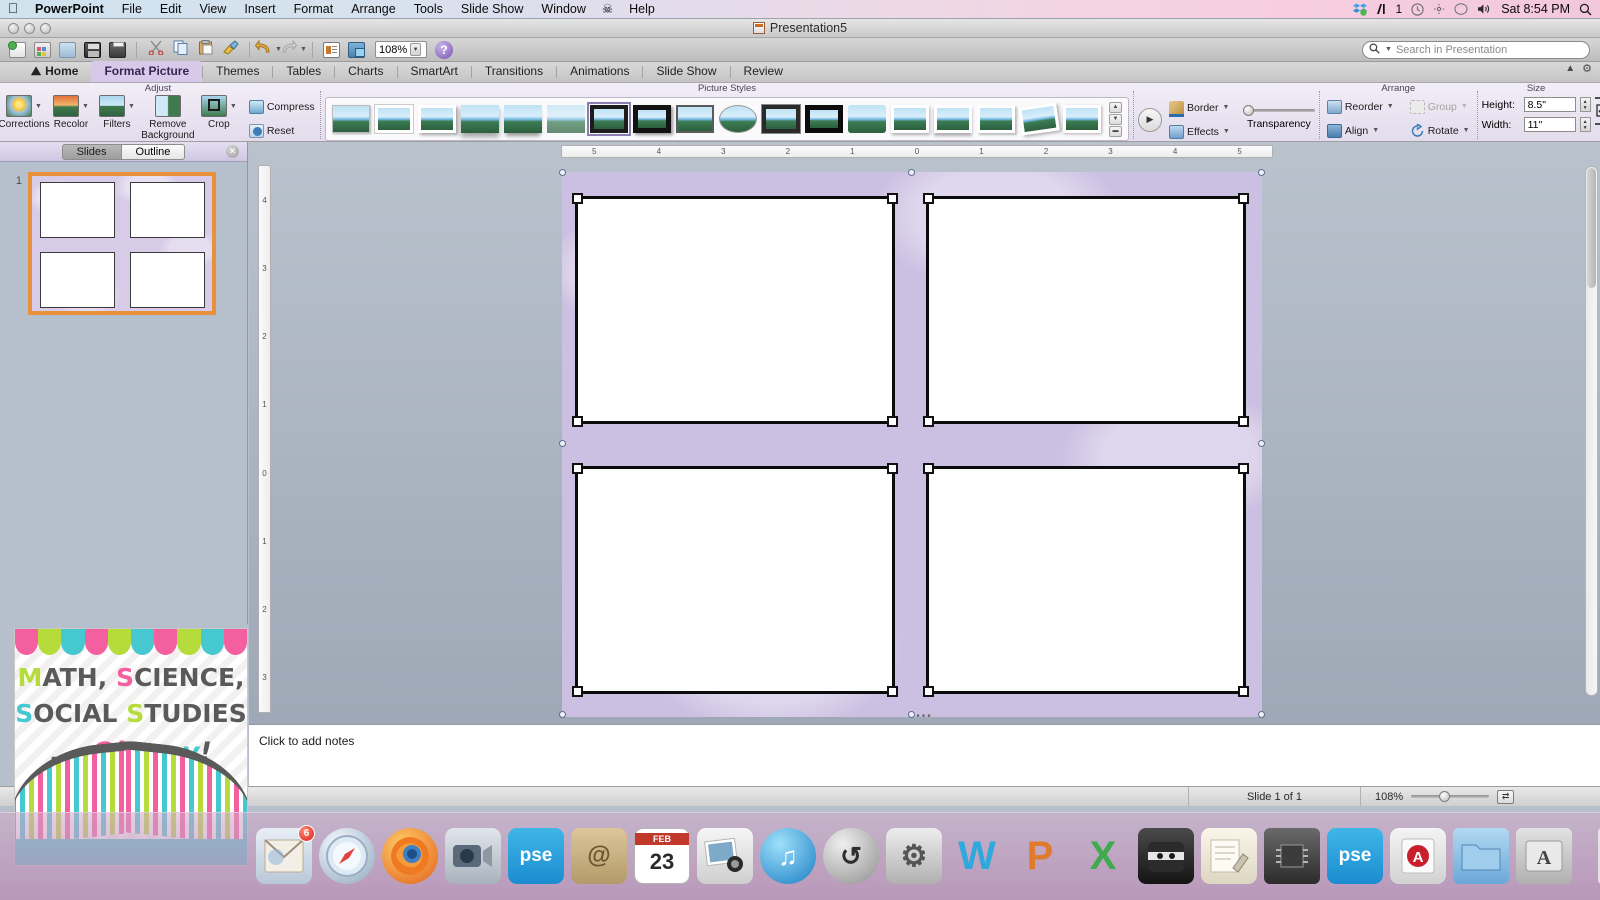 The image size is (1600, 900). What do you see at coordinates (365, 71) in the screenshot?
I see `tab-charts: Charts` at bounding box center [365, 71].